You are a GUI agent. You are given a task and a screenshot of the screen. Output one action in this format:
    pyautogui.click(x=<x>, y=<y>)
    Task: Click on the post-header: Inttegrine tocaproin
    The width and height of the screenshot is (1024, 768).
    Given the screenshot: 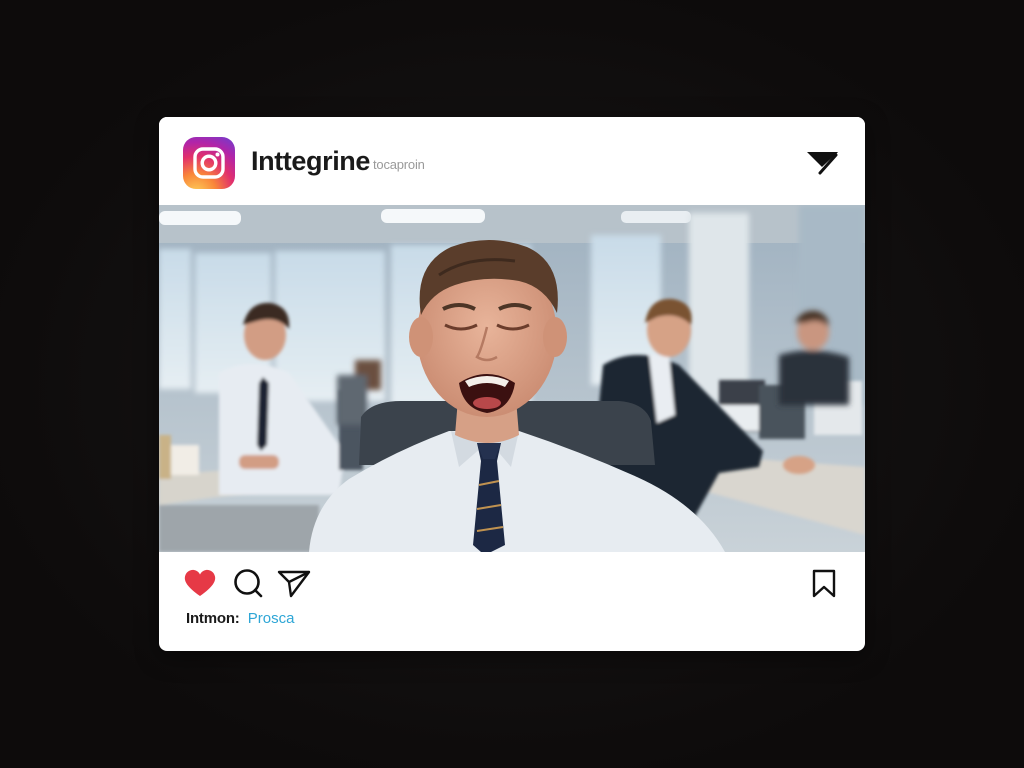 What is the action you would take?
    pyautogui.click(x=512, y=161)
    